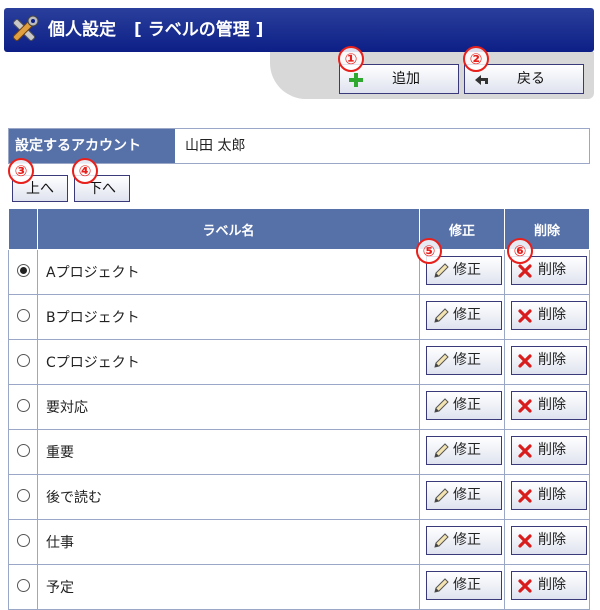 The width and height of the screenshot is (600, 610). What do you see at coordinates (92, 146) in the screenshot?
I see `account-label: 設定するアカウント` at bounding box center [92, 146].